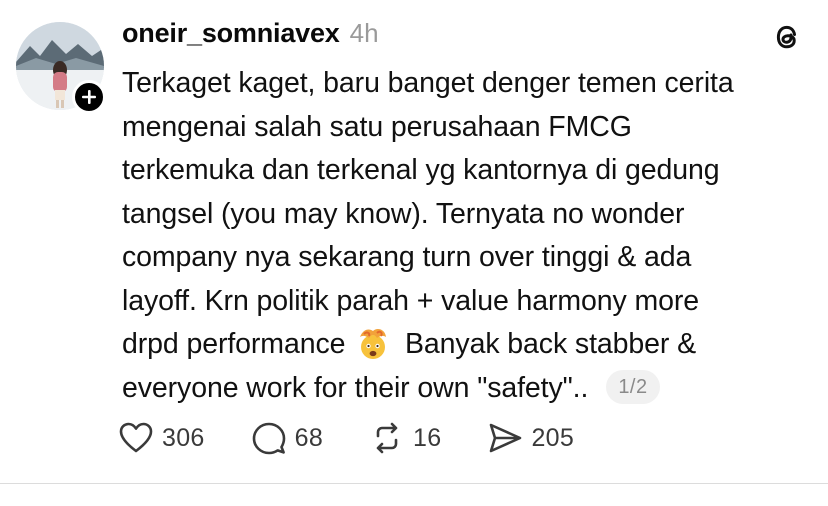  What do you see at coordinates (787, 37) in the screenshot?
I see `threads-logo-icon` at bounding box center [787, 37].